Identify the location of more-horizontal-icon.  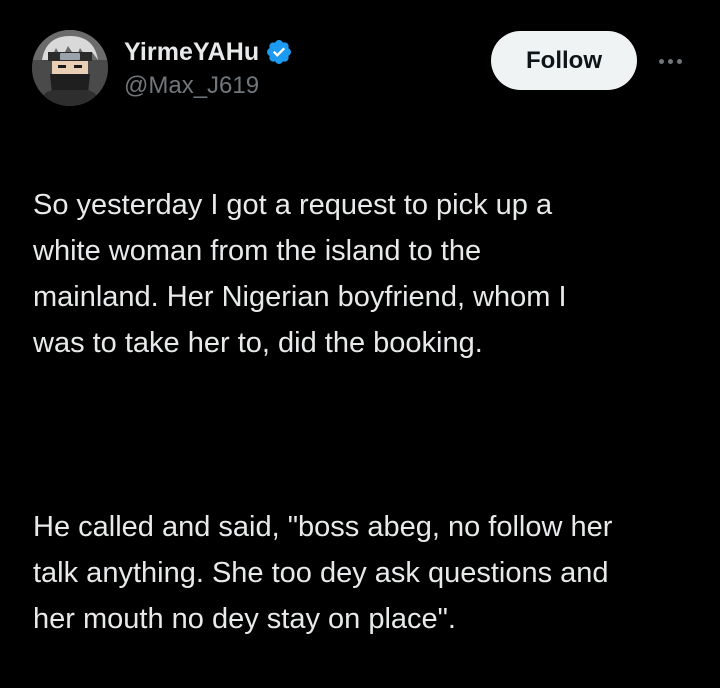
(661, 61).